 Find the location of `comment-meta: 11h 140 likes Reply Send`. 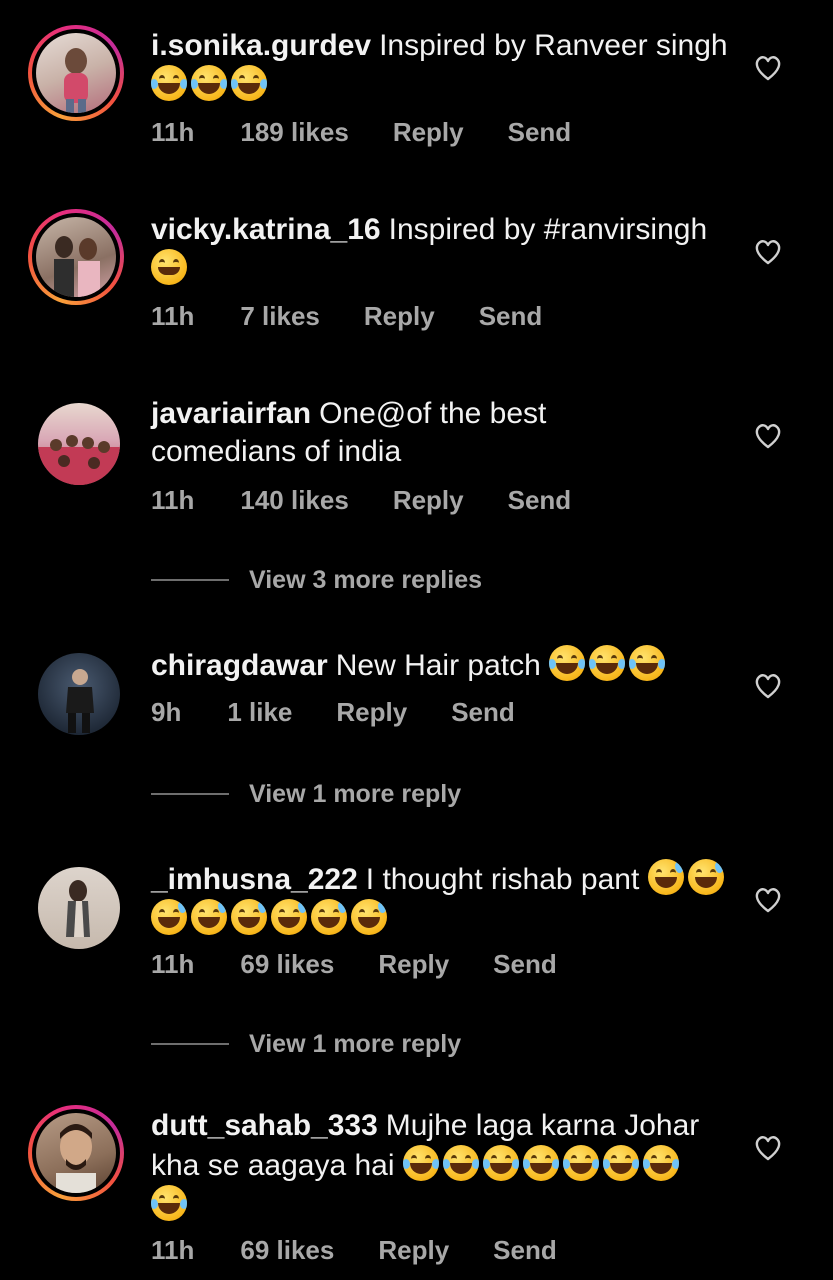

comment-meta: 11h 140 likes Reply Send is located at coordinates (383, 500).